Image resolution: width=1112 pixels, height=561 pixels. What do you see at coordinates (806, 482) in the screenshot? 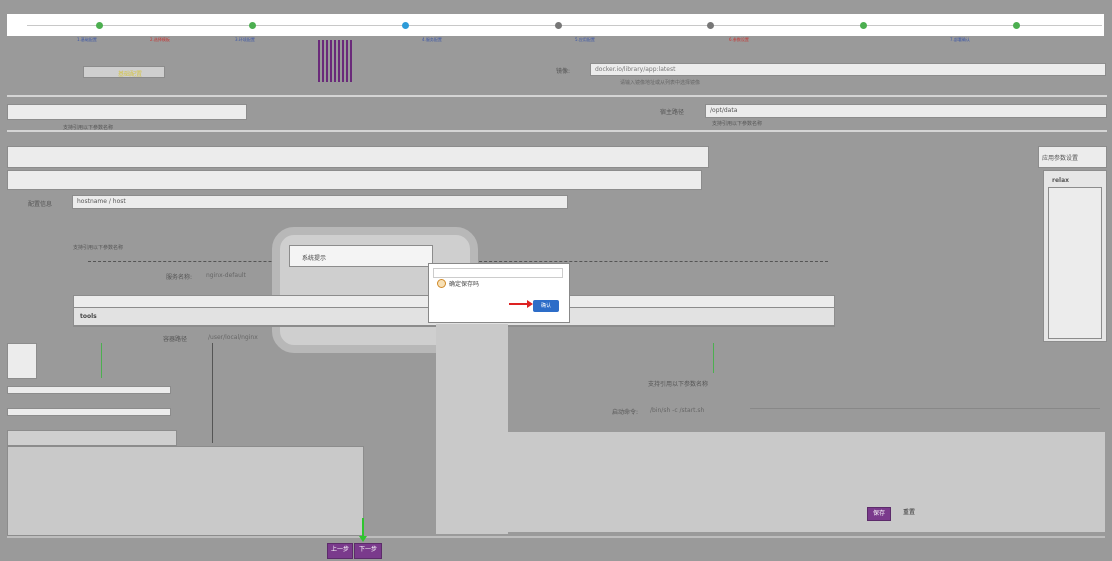
I see `right-large-block` at bounding box center [806, 482].